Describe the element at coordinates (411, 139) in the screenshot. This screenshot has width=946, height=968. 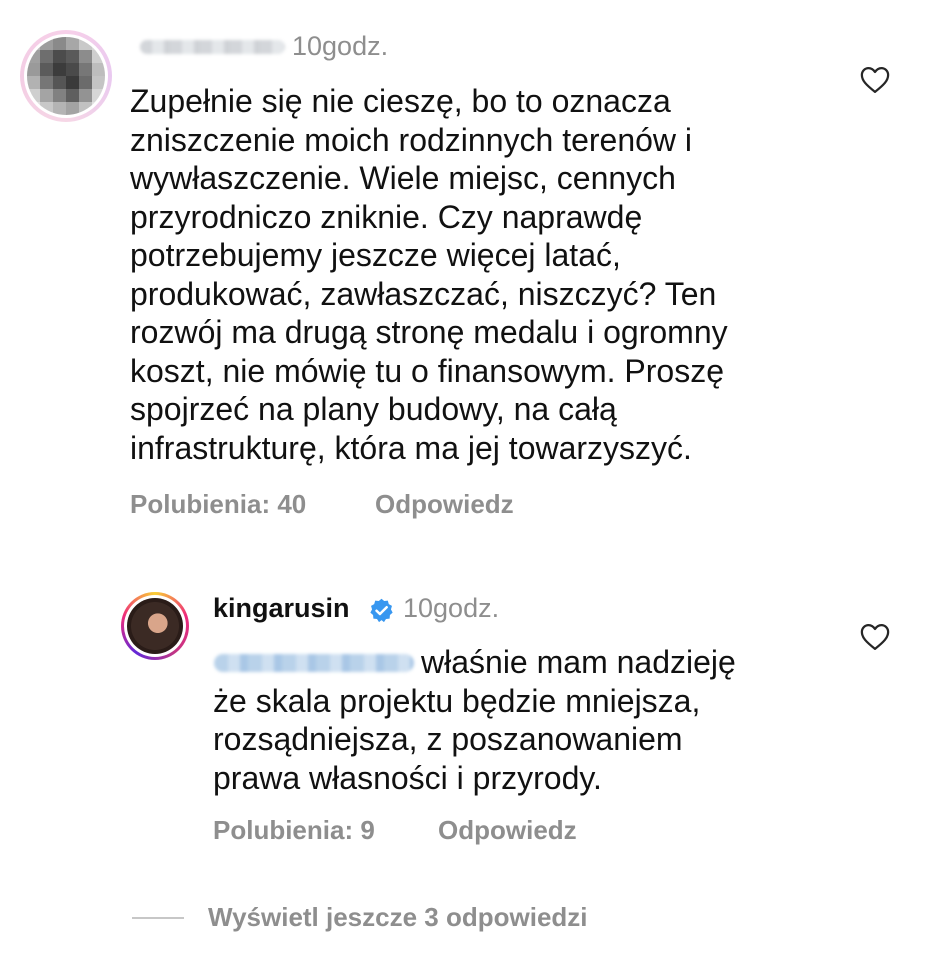
I see `comment-text-line: zniszczenie moich rodzinnych terenów i` at that location.